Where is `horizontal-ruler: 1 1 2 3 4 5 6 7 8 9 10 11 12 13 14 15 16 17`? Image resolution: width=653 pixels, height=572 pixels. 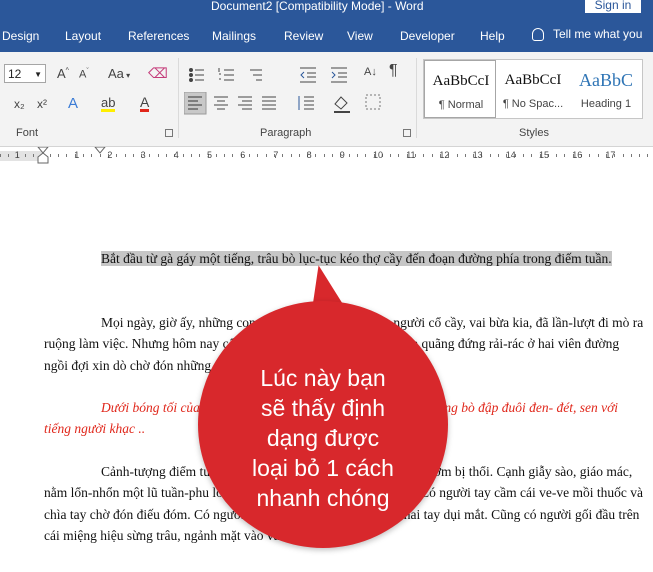
horizontal-ruler: 1 1 2 3 4 5 6 7 8 9 10 11 12 13 14 15 16 17 is located at coordinates (326, 155).